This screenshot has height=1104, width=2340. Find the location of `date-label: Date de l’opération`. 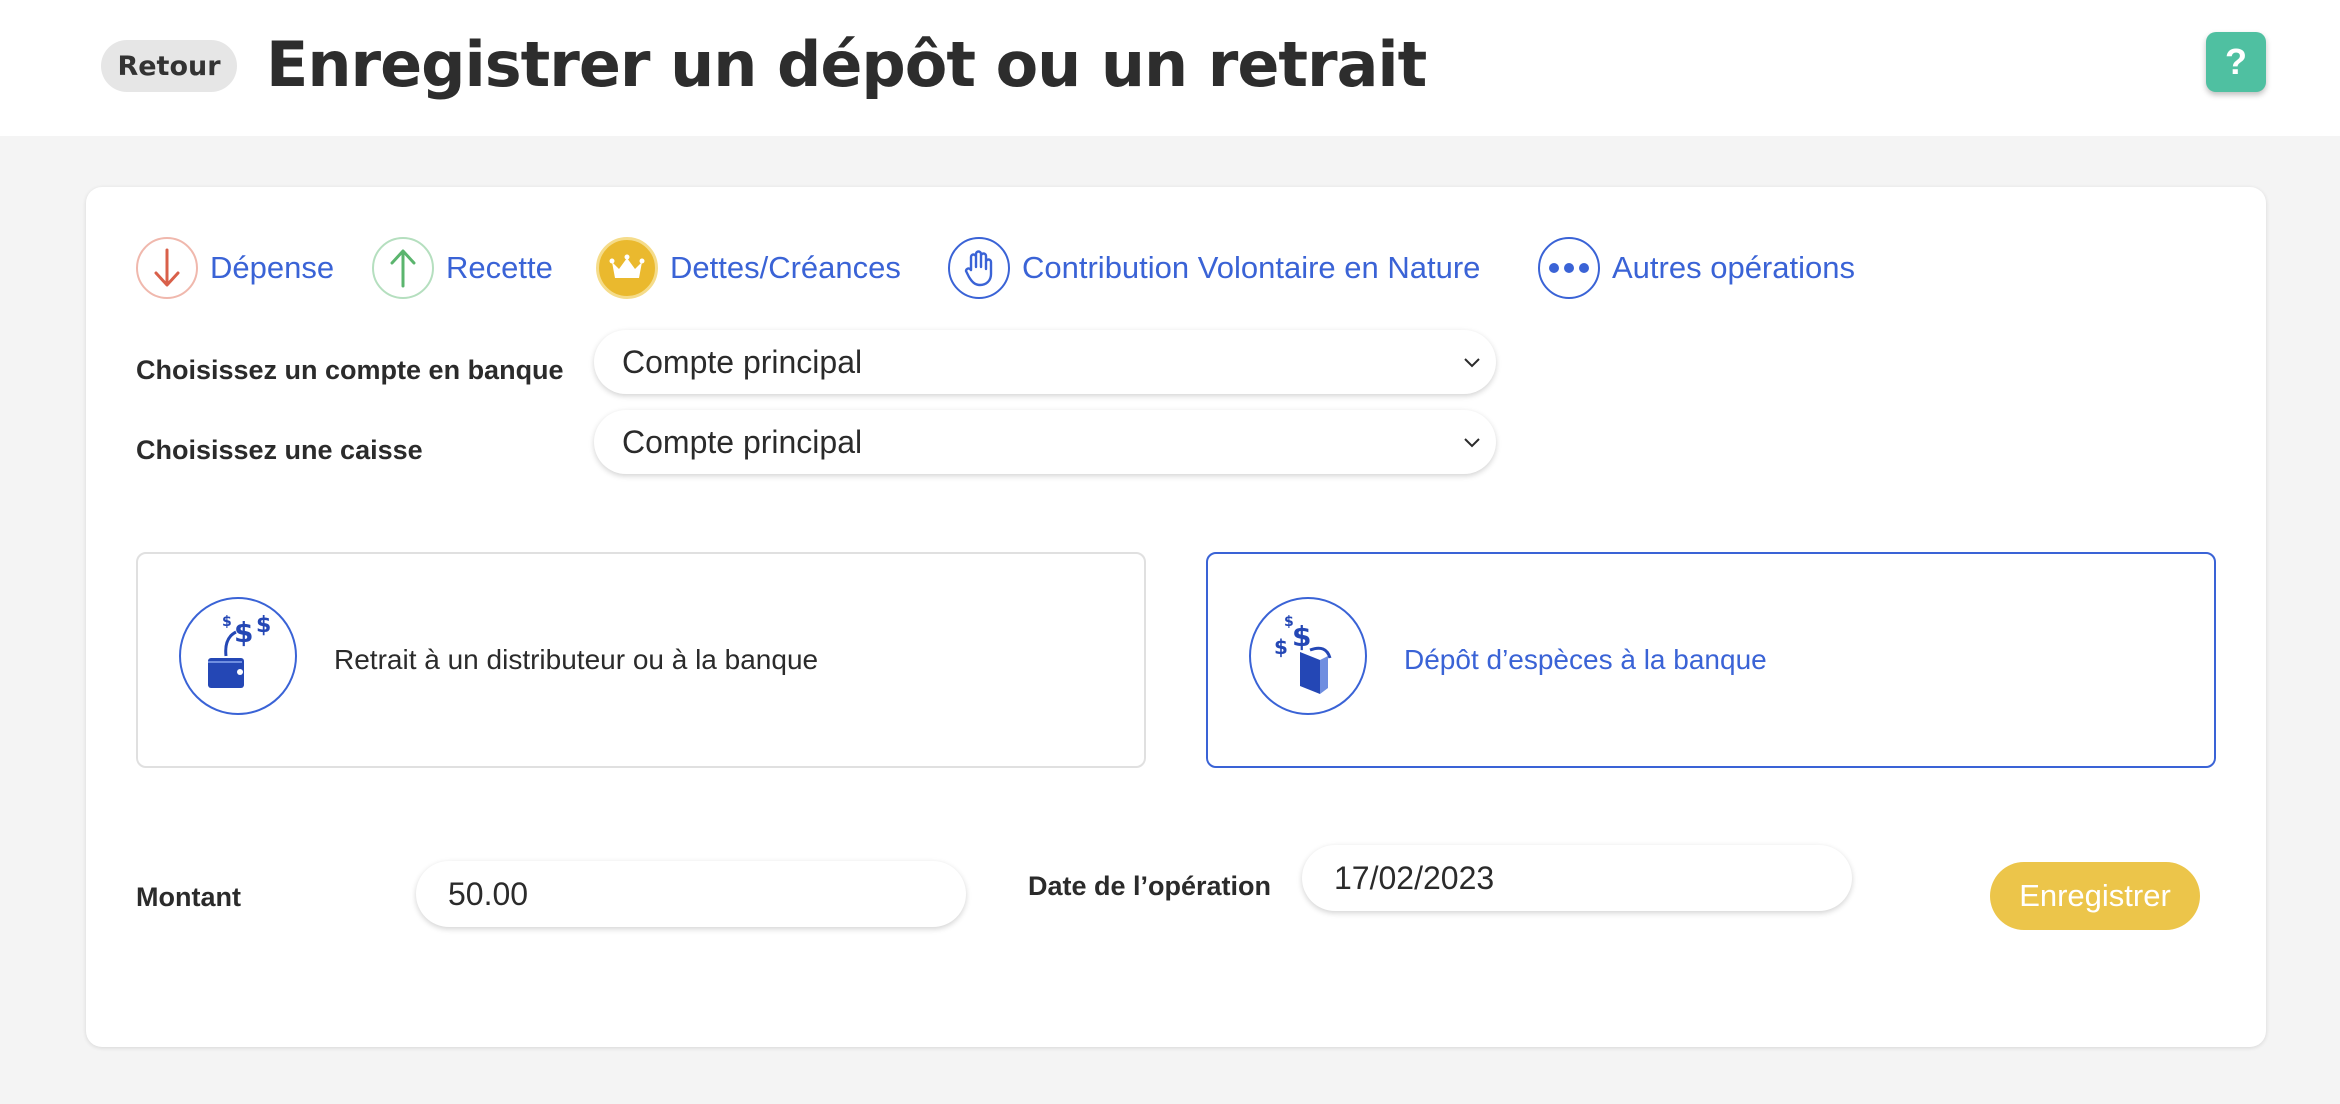

date-label: Date de l’opération is located at coordinates (1150, 886).